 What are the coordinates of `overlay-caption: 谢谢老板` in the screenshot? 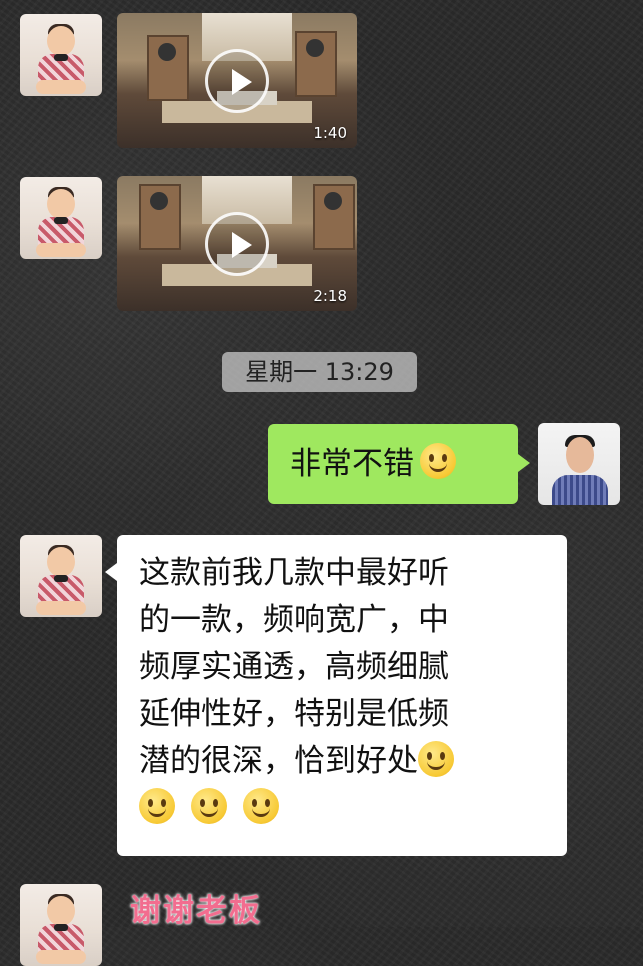 It's located at (196, 911).